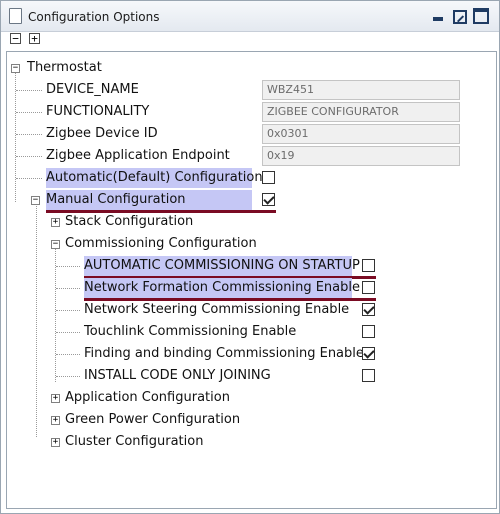 The width and height of the screenshot is (500, 514). Describe the element at coordinates (15, 16) in the screenshot. I see `document-icon` at that location.